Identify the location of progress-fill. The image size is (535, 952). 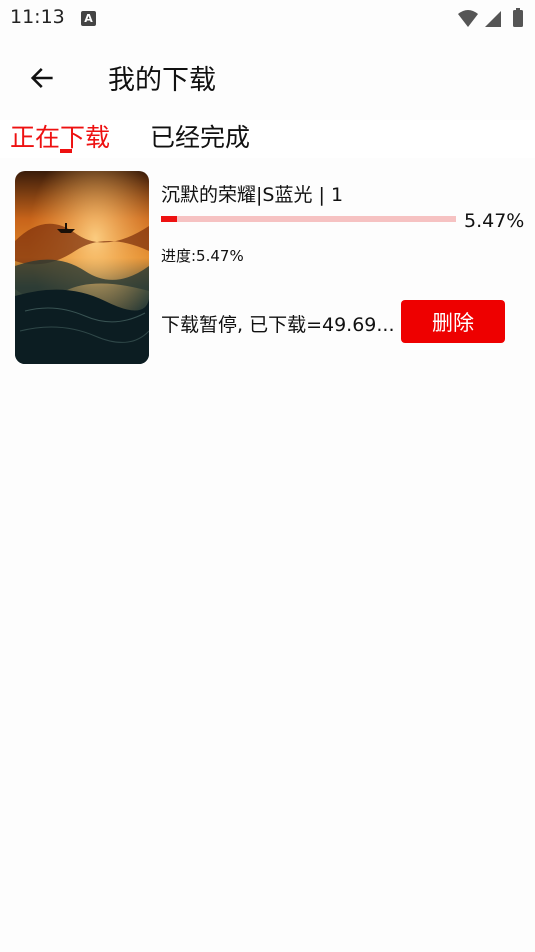
(169, 219).